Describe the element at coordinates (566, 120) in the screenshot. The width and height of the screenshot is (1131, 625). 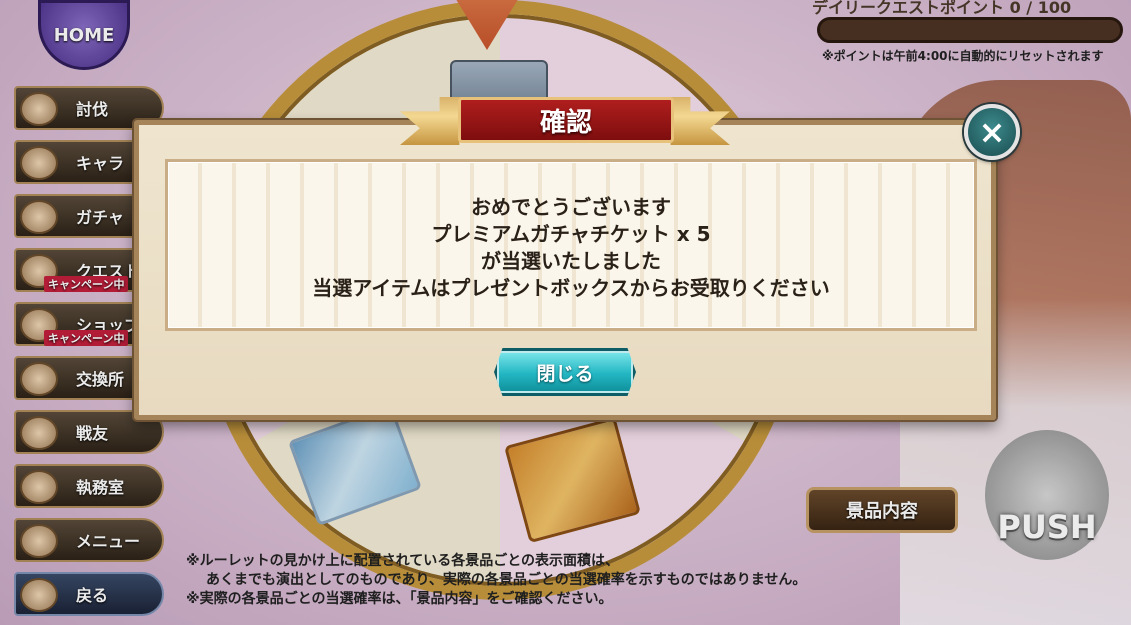
I see `dialog-title: 確認` at that location.